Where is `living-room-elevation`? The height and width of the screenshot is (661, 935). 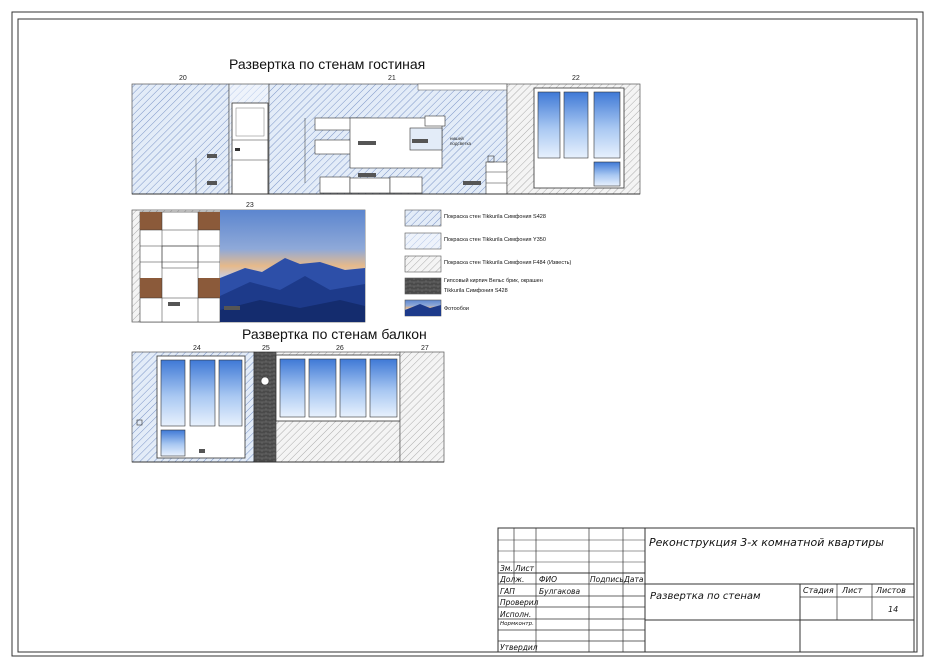 living-room-elevation is located at coordinates (386, 139).